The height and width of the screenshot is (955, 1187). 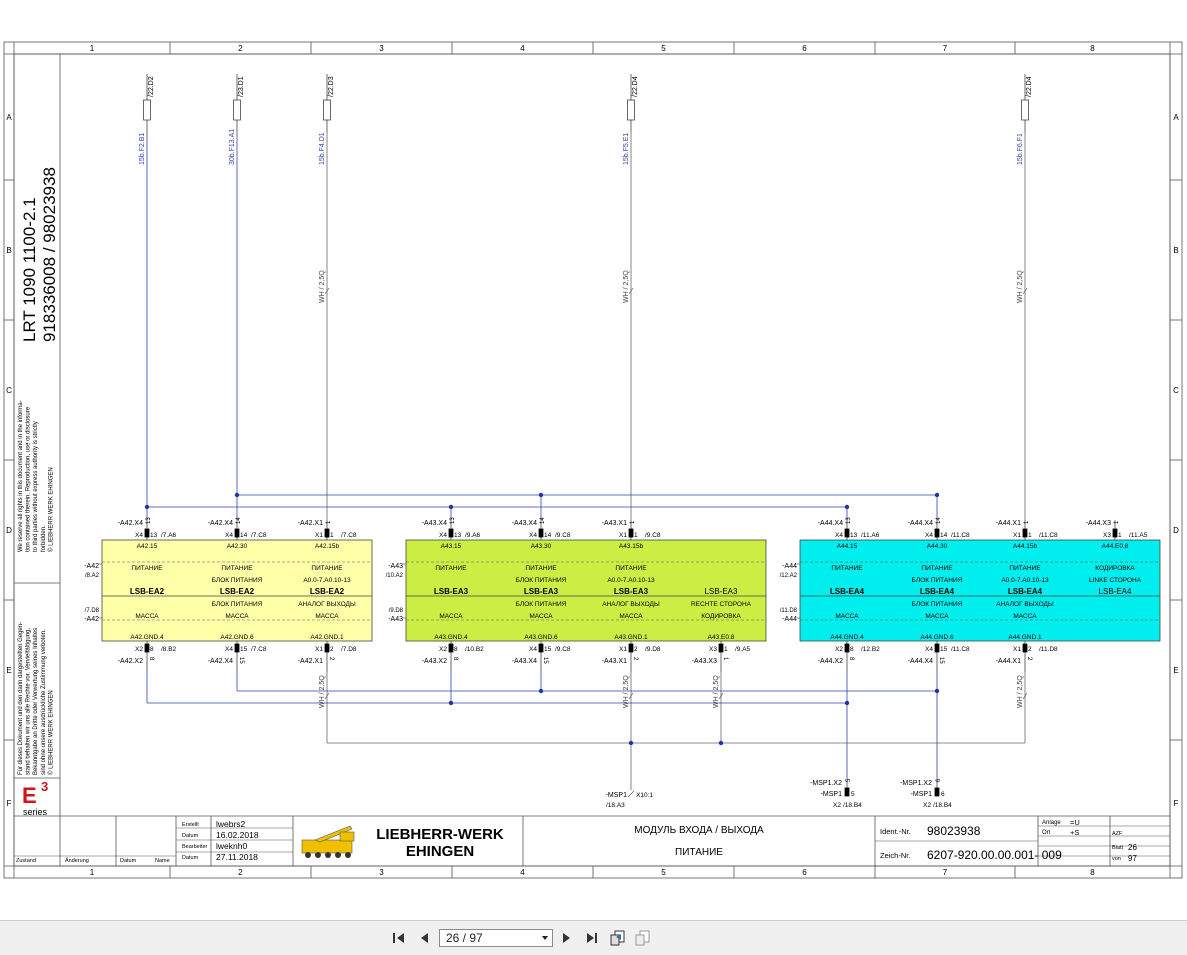 I want to click on pin-signal: A43.15b, so click(x=631, y=546).